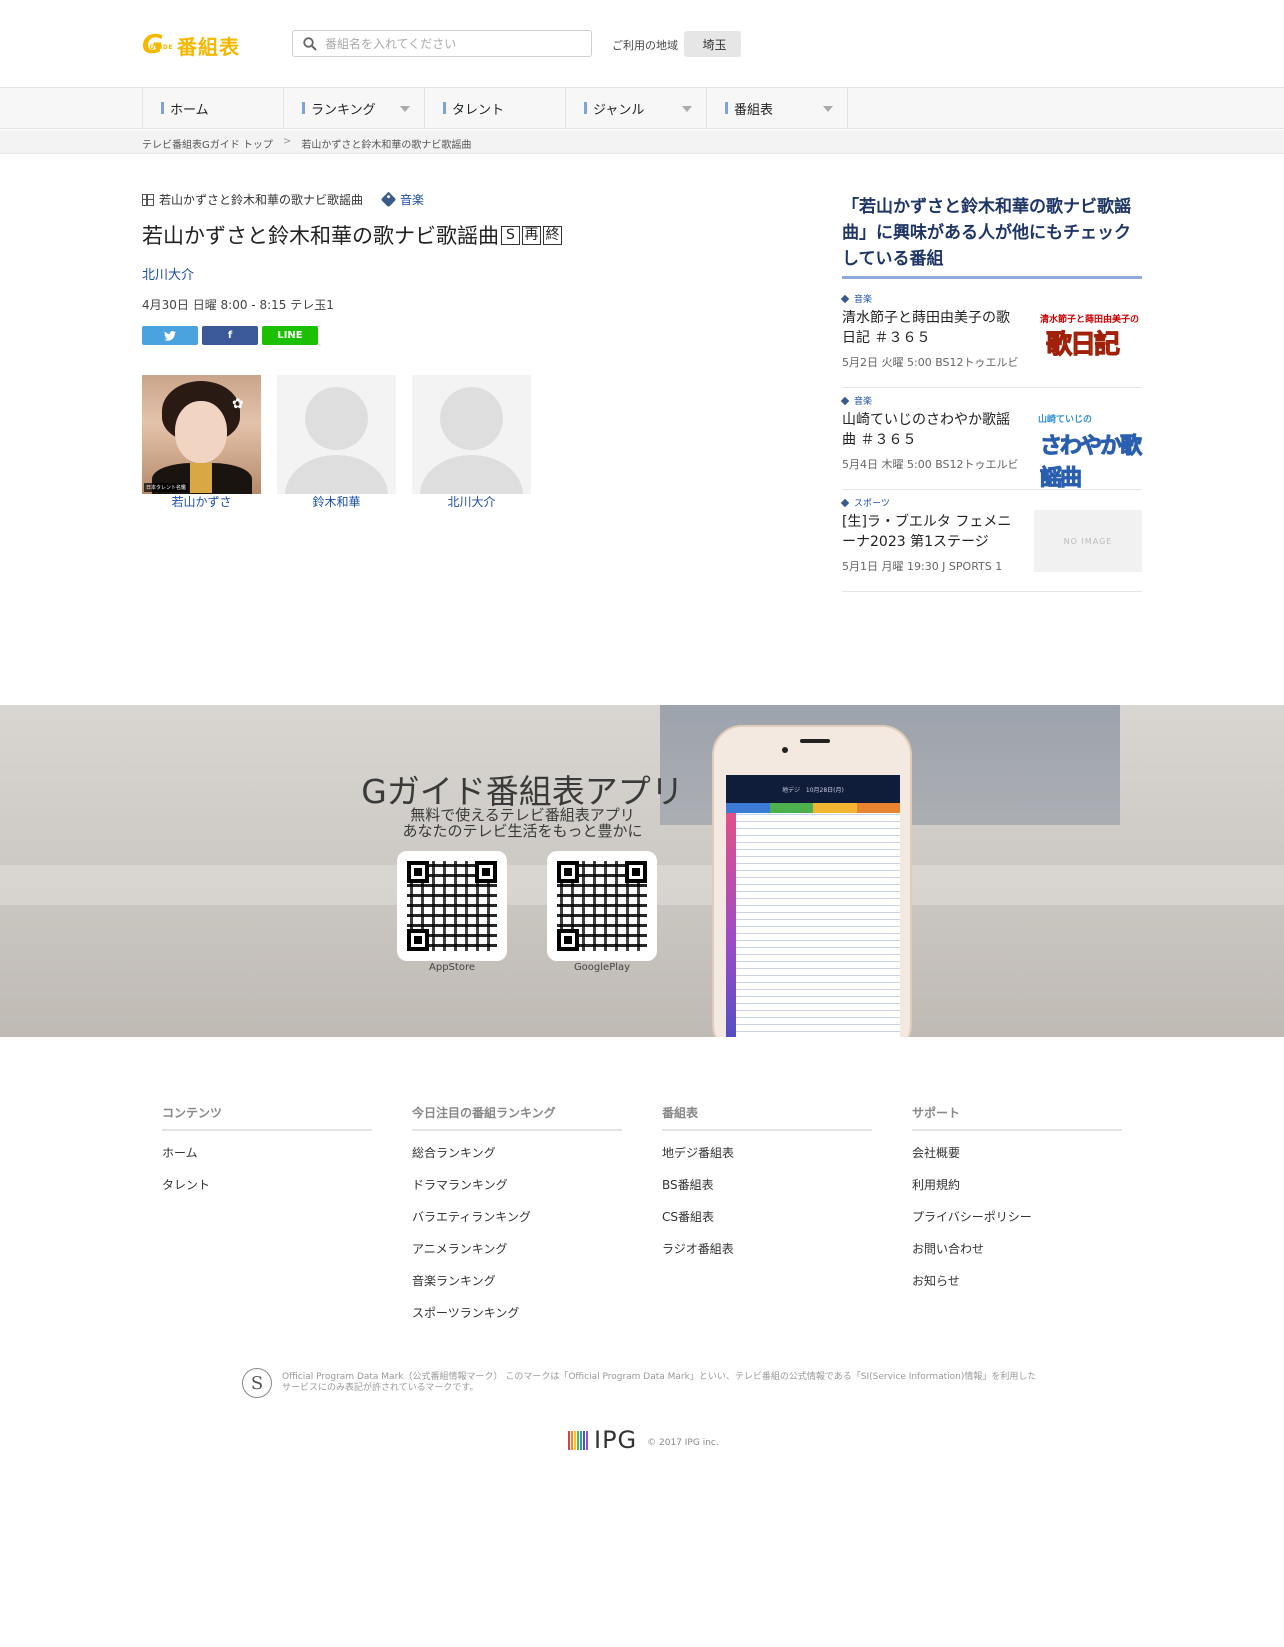 This screenshot has height=1647, width=1284. What do you see at coordinates (310, 43) in the screenshot?
I see `search-icon` at bounding box center [310, 43].